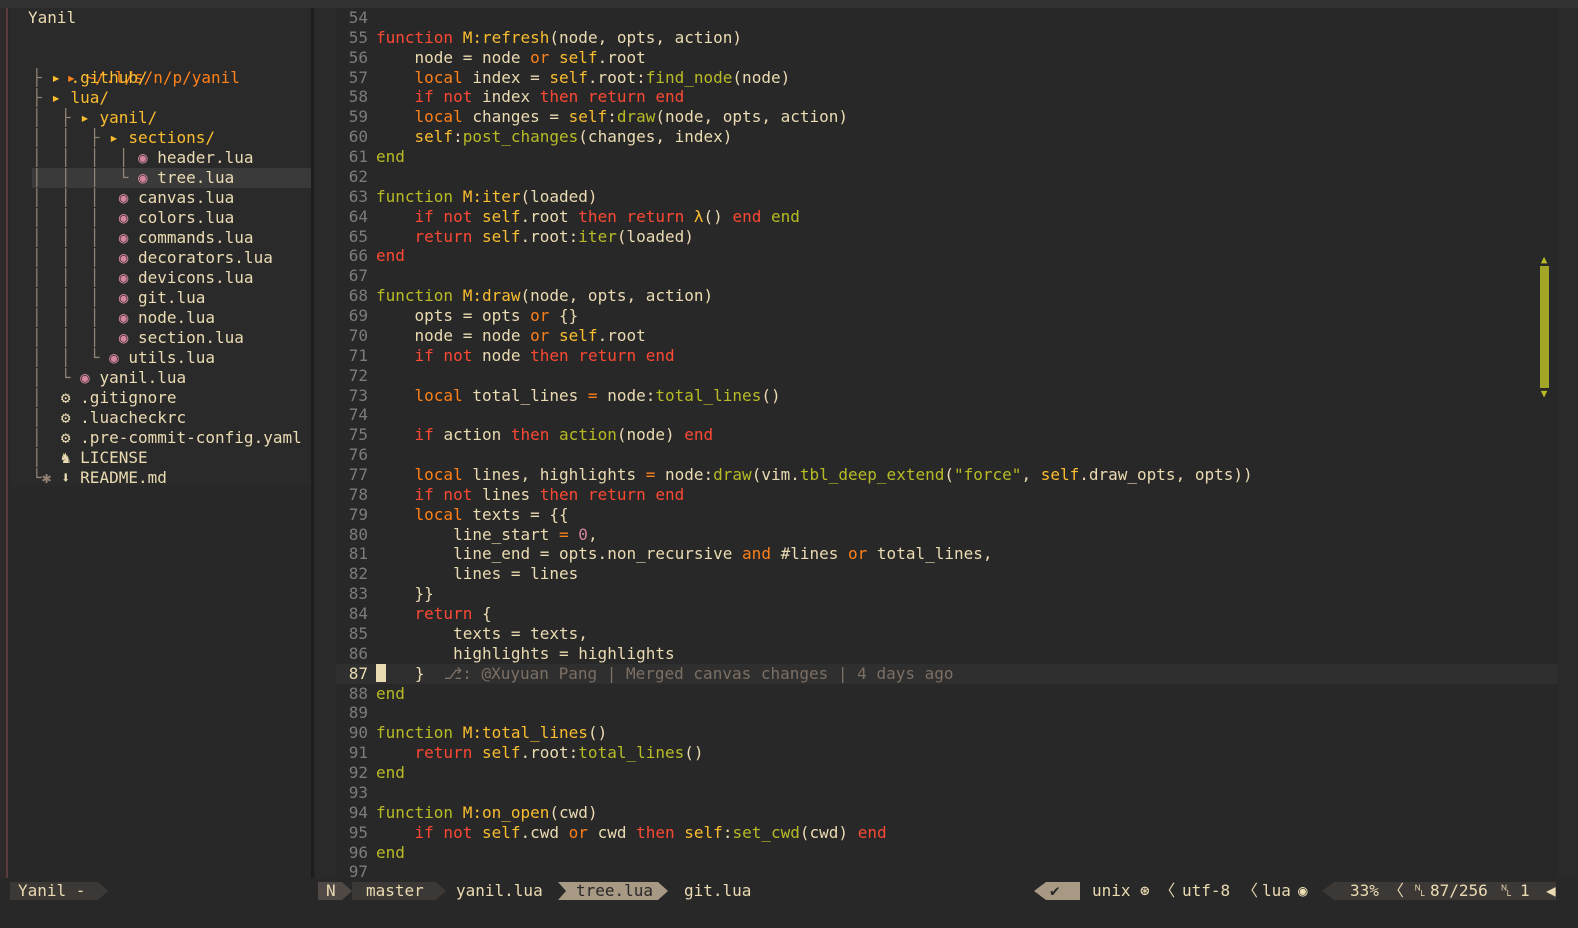 Image resolution: width=1578 pixels, height=928 pixels. Describe the element at coordinates (947, 276) in the screenshot. I see `code-line: 67` at that location.